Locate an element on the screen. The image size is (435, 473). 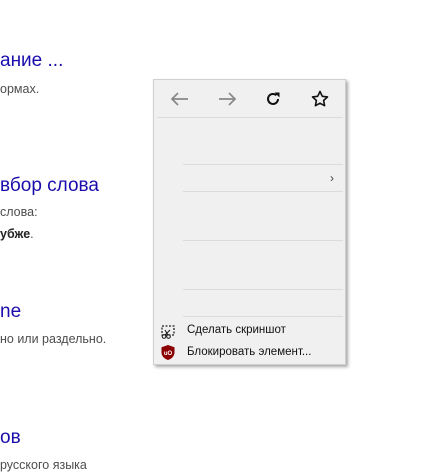
result-snippet-after: . is located at coordinates (32, 234).